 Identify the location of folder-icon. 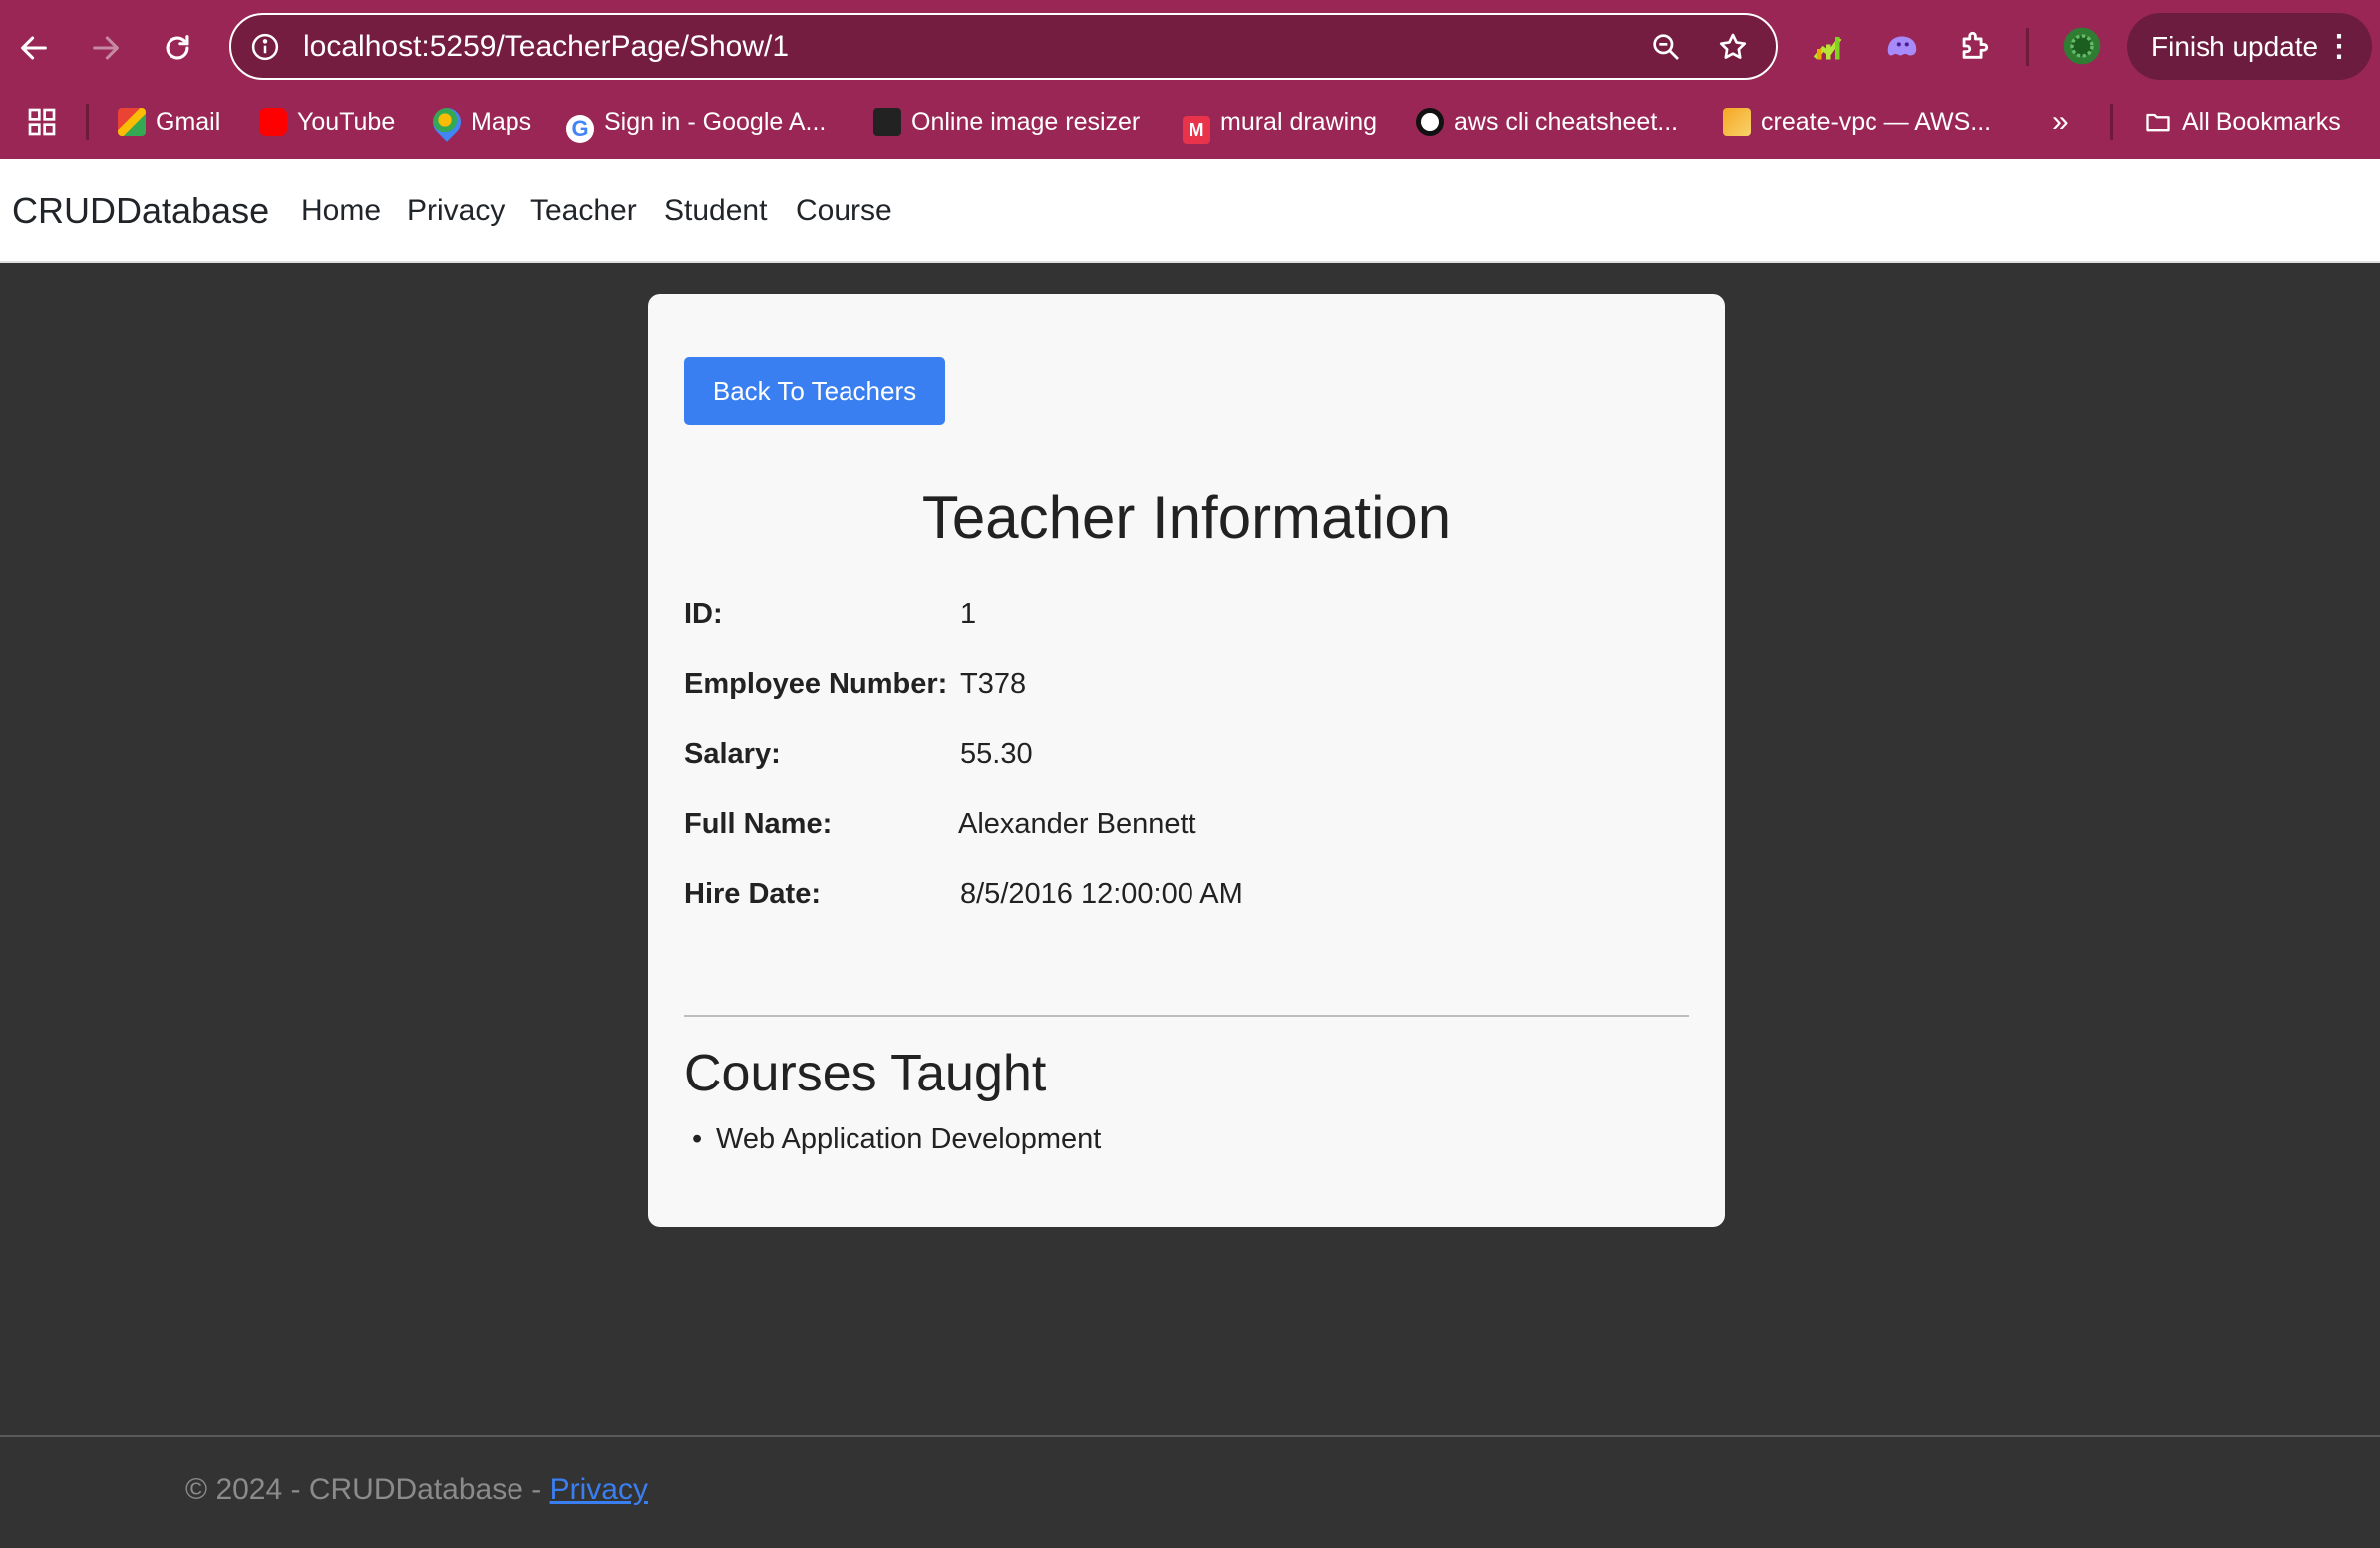
(2158, 117).